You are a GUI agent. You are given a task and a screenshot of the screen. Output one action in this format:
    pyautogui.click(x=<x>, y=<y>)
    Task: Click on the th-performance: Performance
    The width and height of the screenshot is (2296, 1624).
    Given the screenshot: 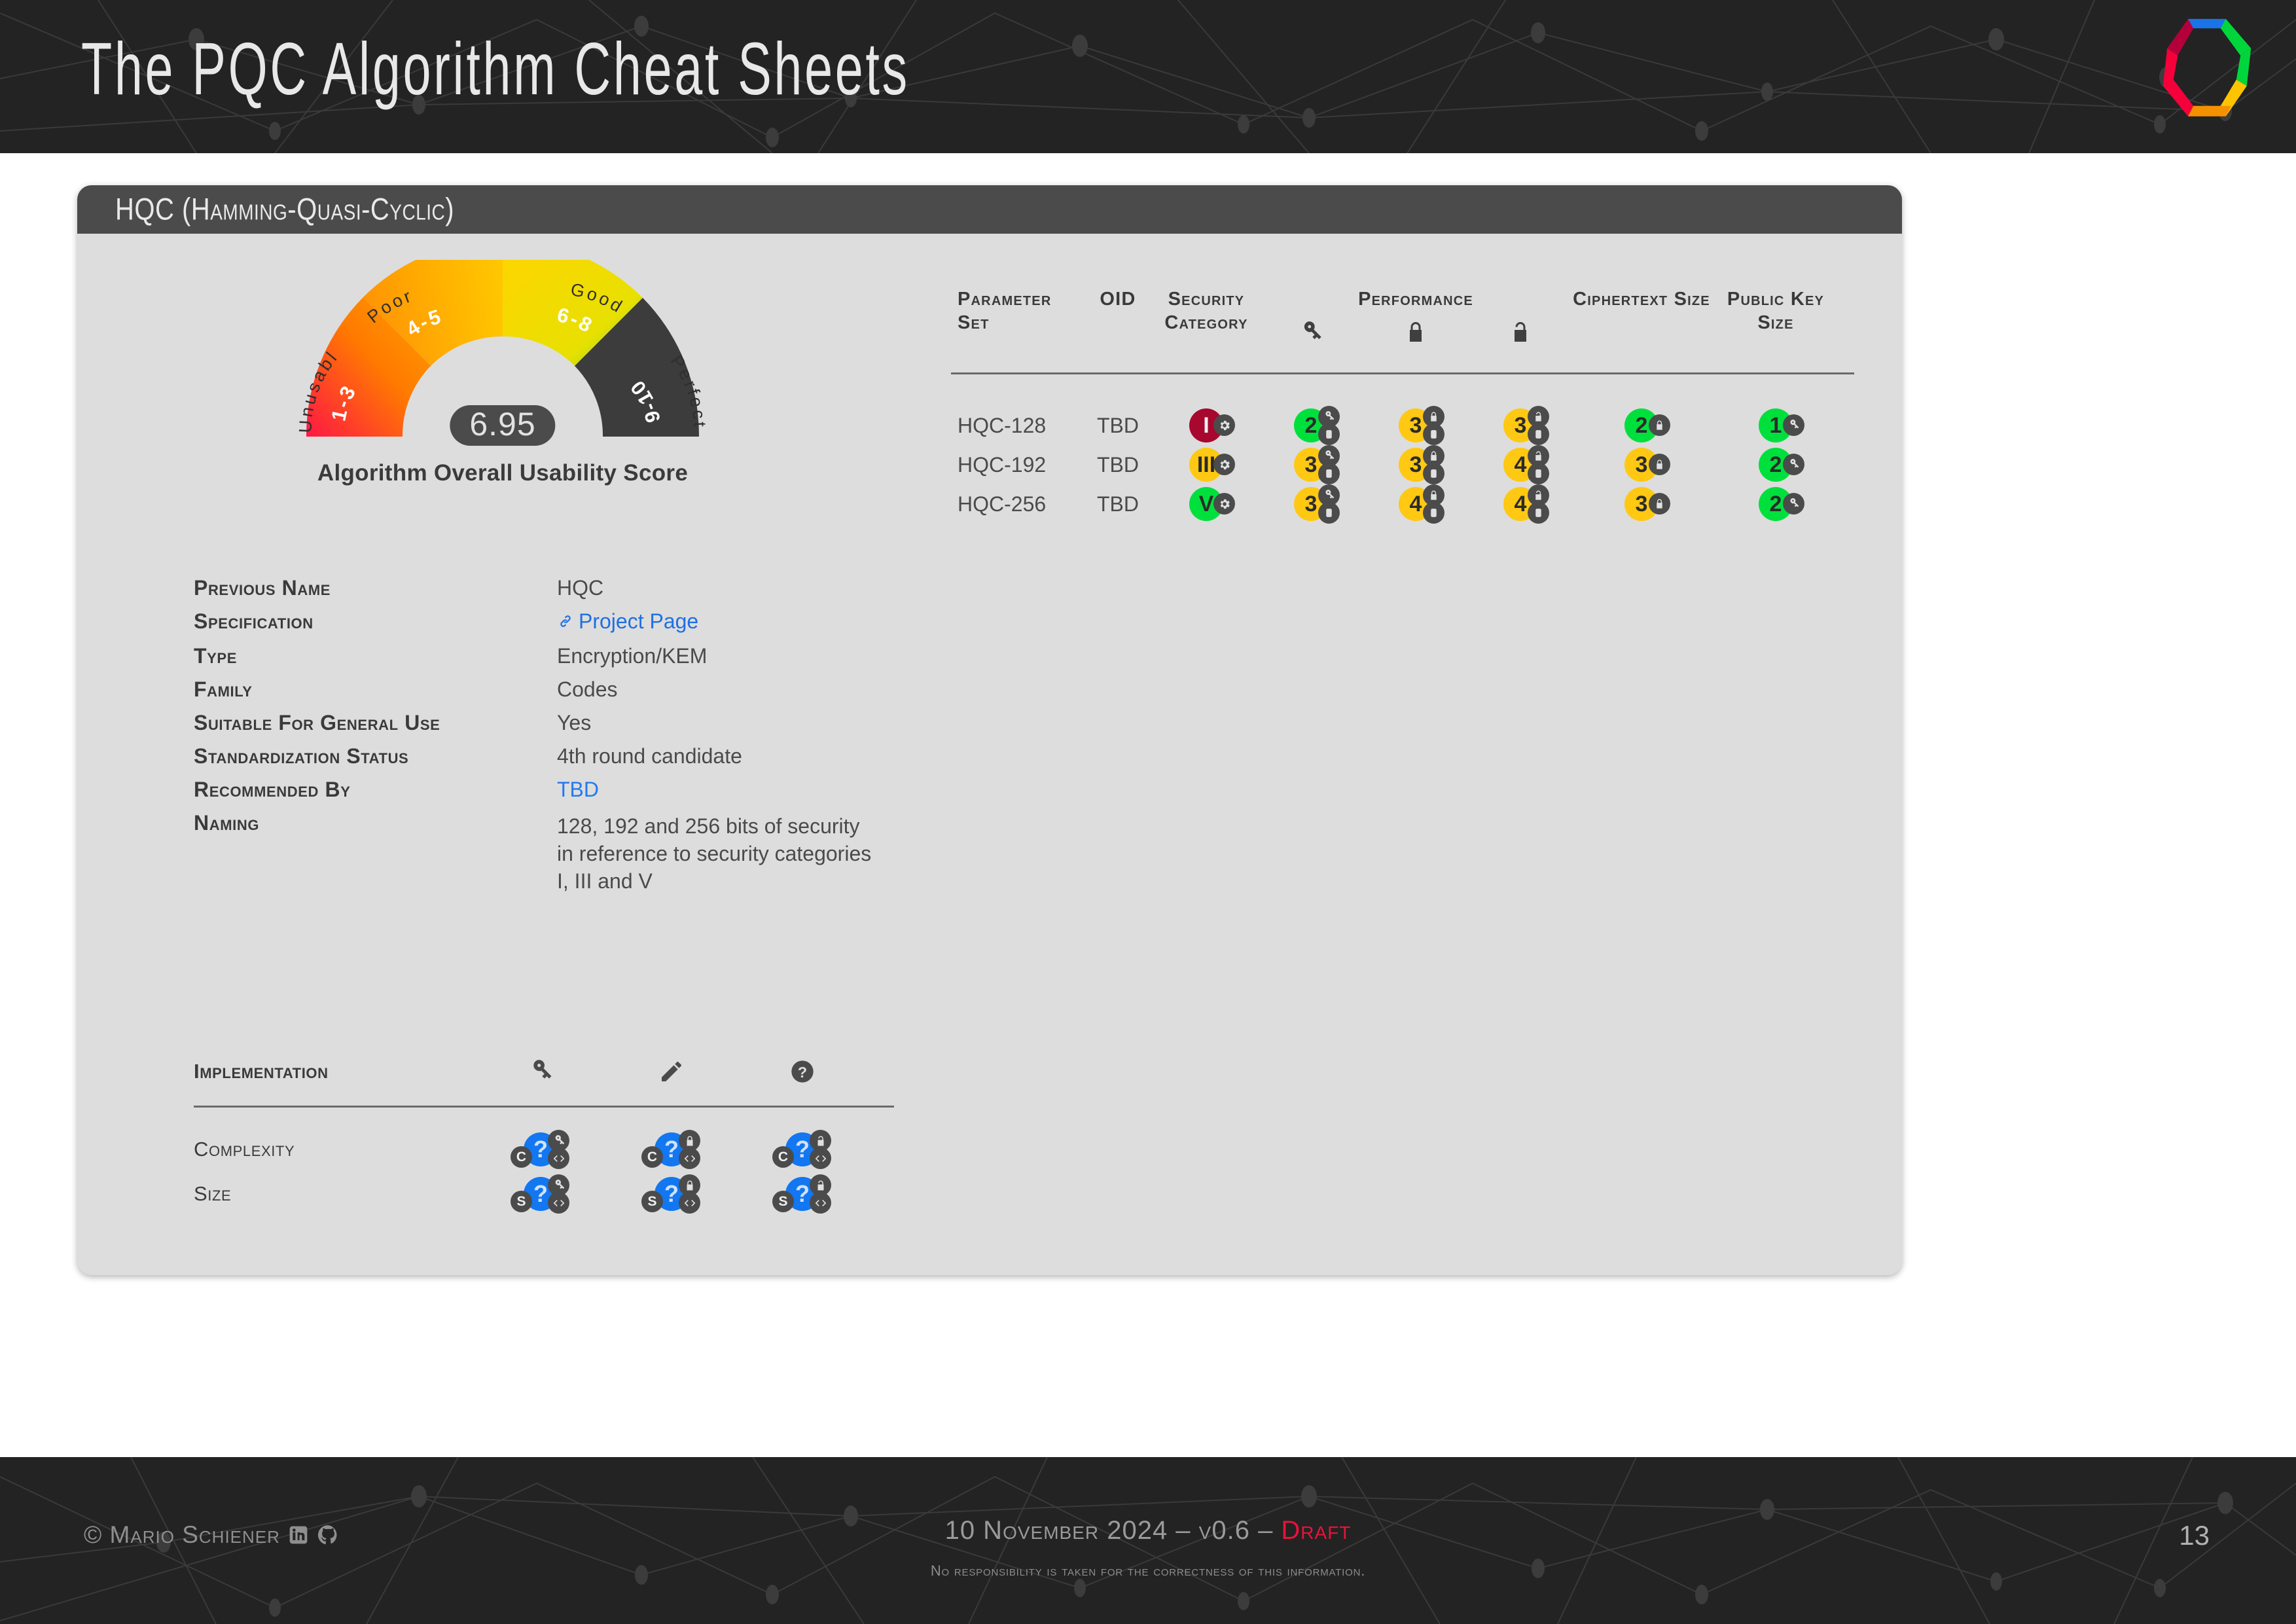 What is the action you would take?
    pyautogui.click(x=1415, y=299)
    